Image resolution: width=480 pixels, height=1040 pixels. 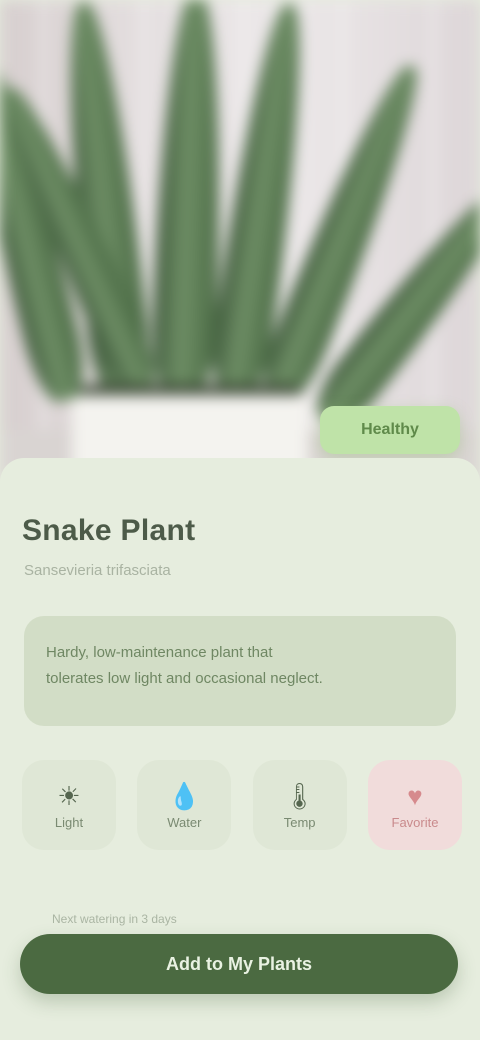 I want to click on care-label: Water, so click(x=184, y=822).